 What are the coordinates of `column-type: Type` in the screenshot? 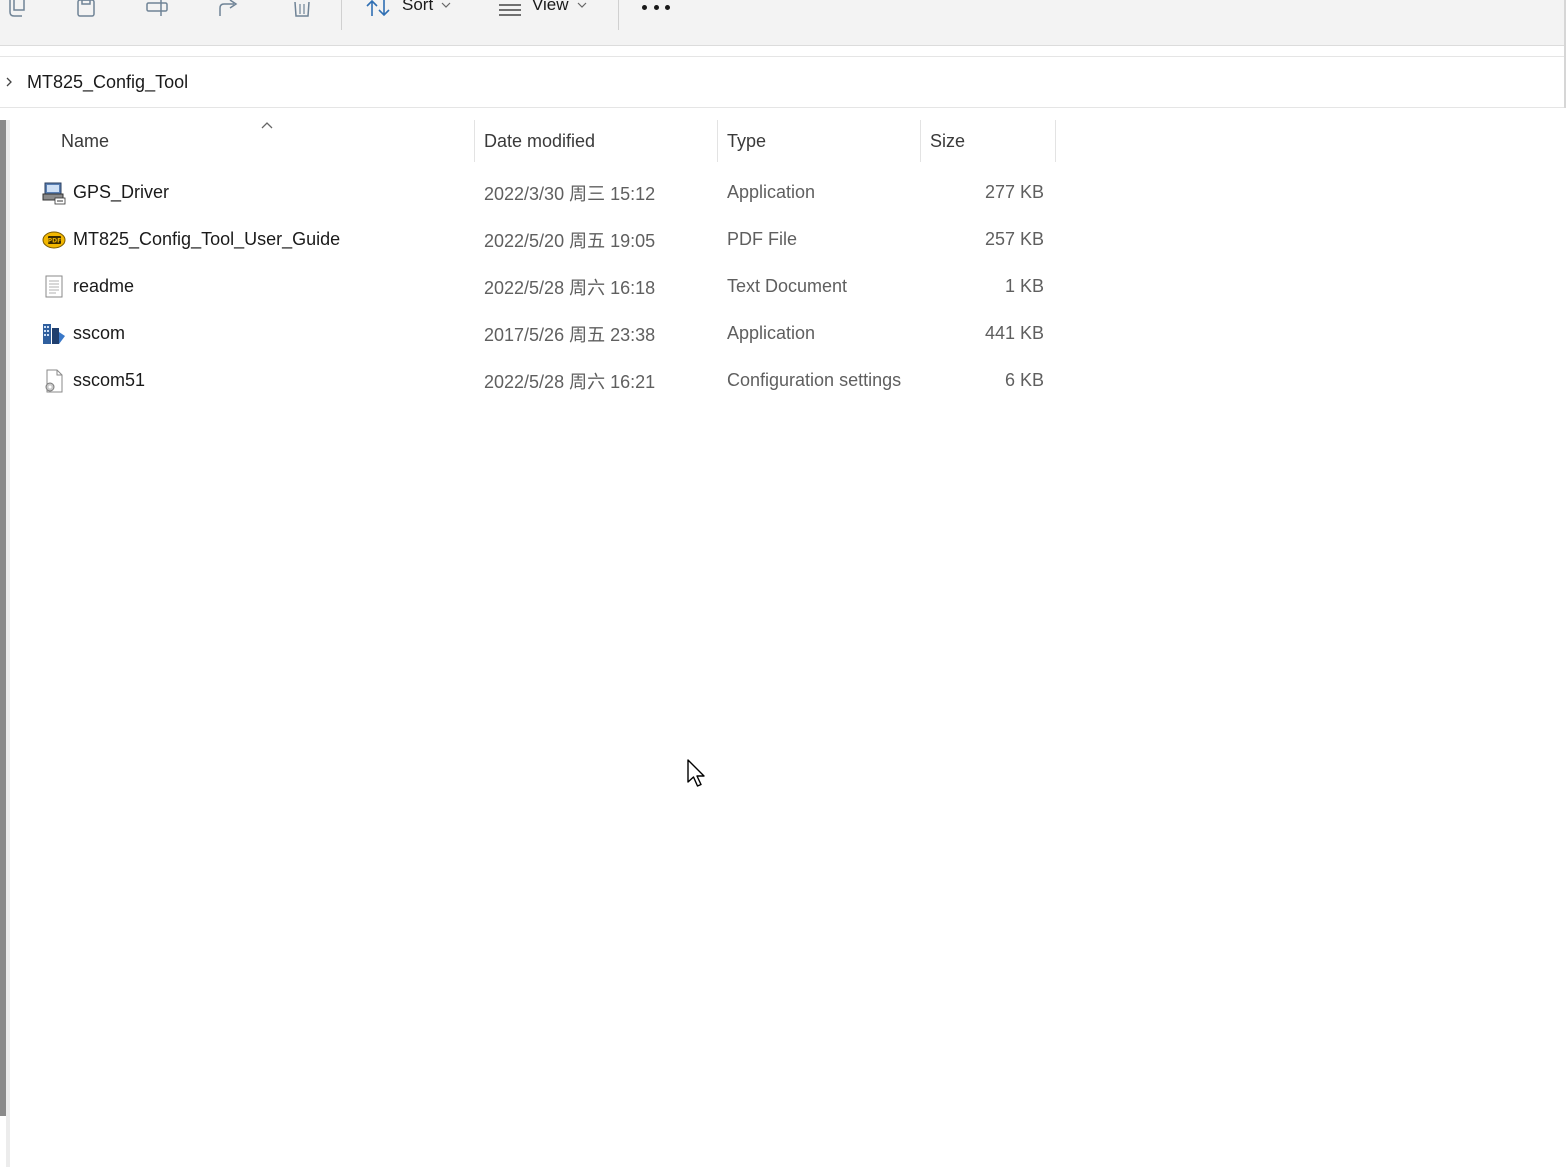 It's located at (746, 141).